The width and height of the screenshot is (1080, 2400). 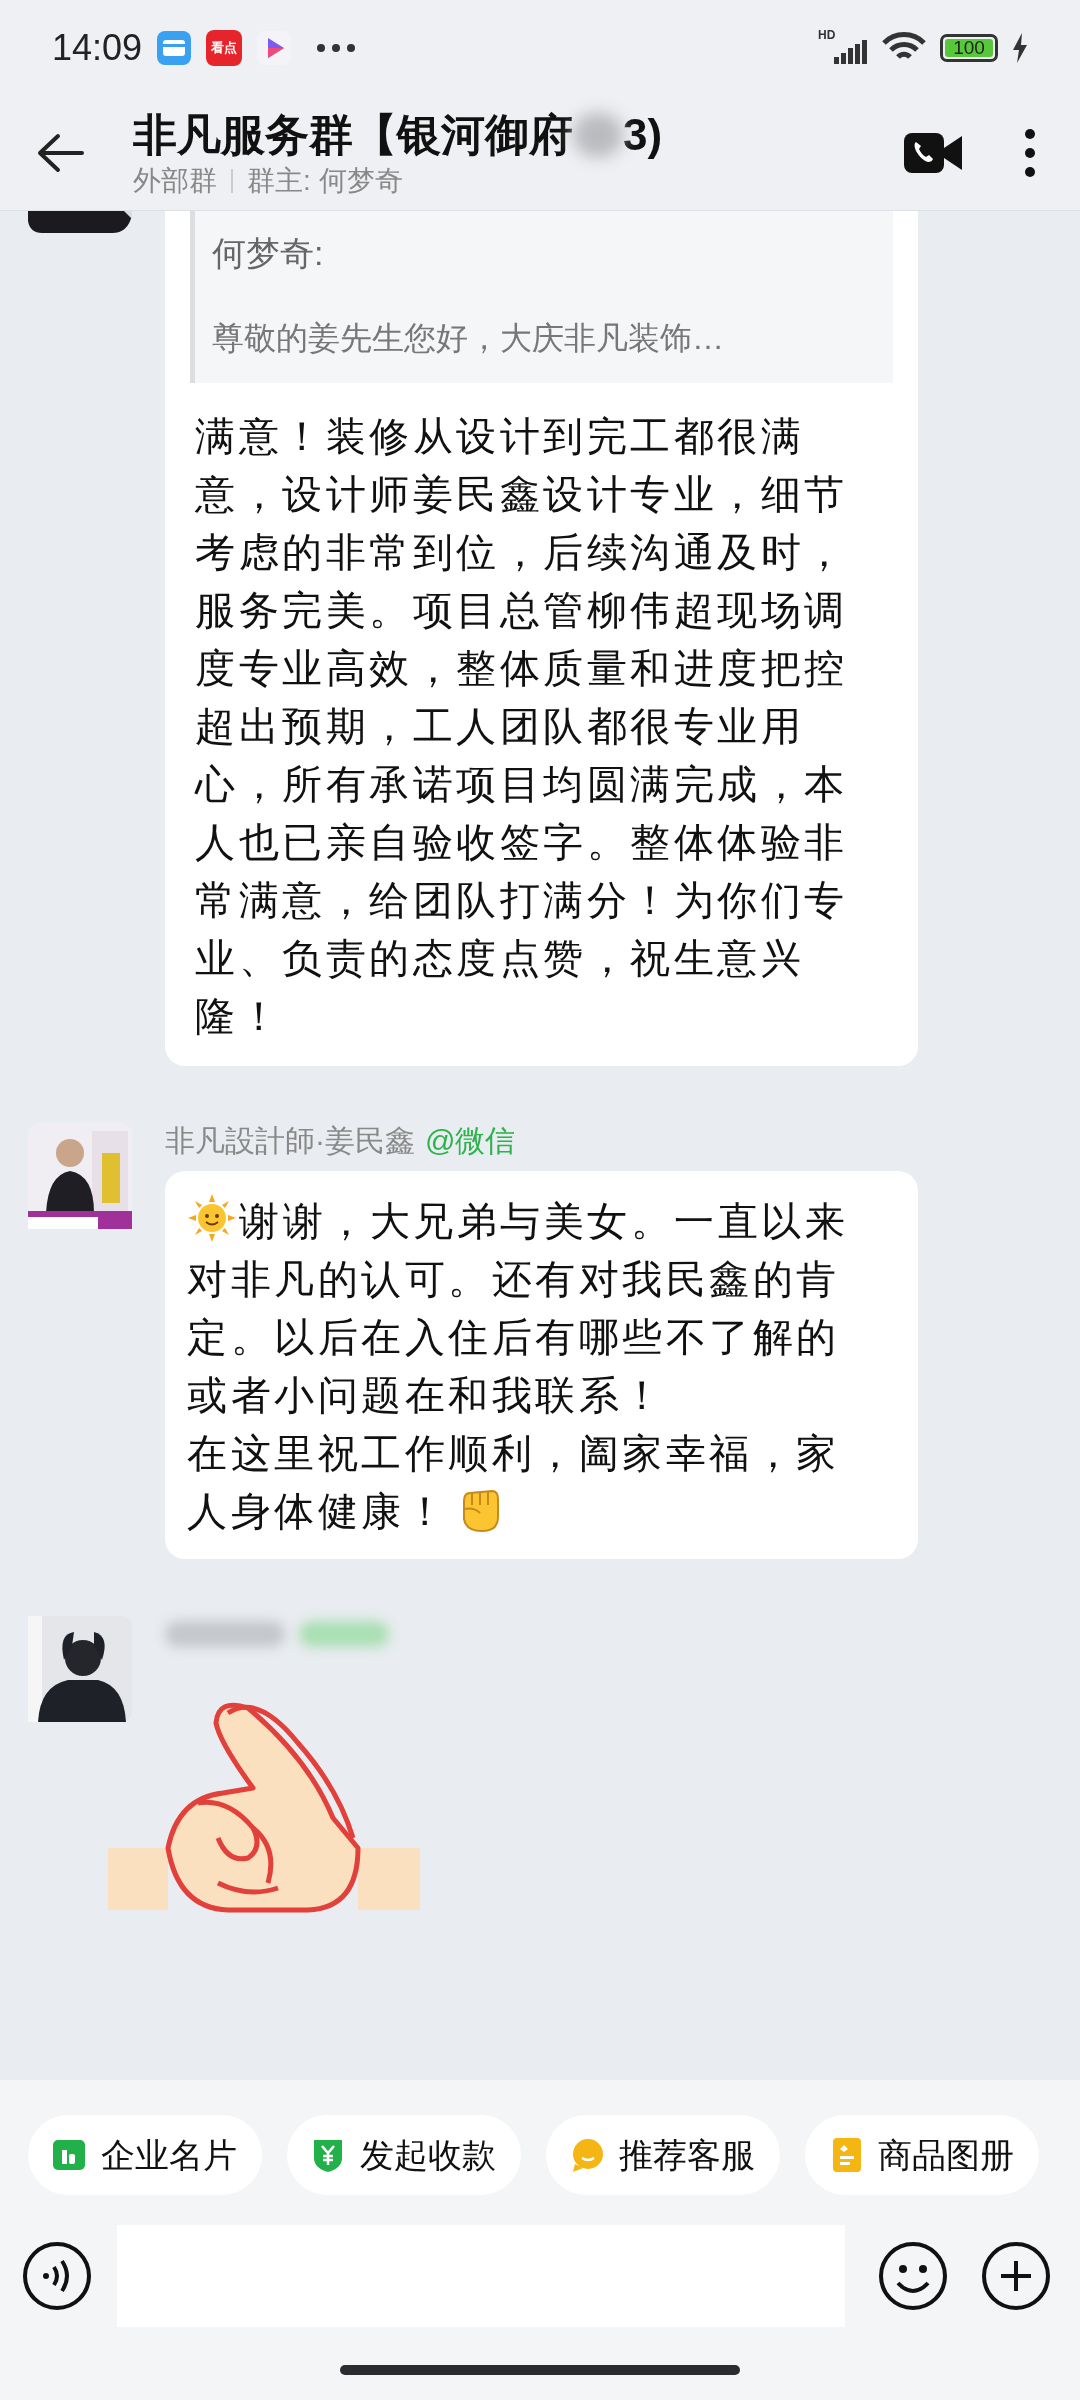 I want to click on chat-title-end: 3), so click(x=643, y=134).